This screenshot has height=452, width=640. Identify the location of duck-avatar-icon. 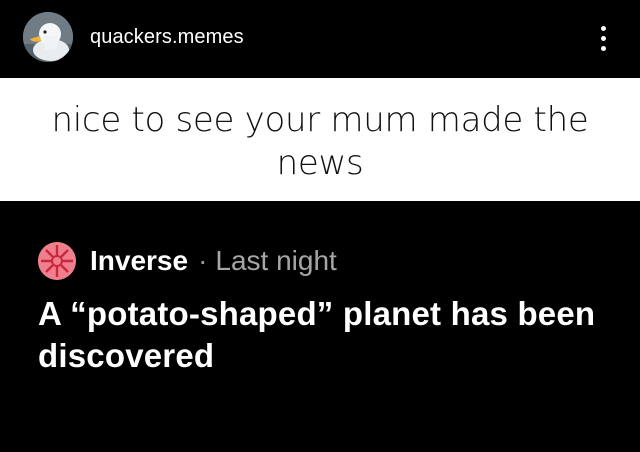
(48, 37).